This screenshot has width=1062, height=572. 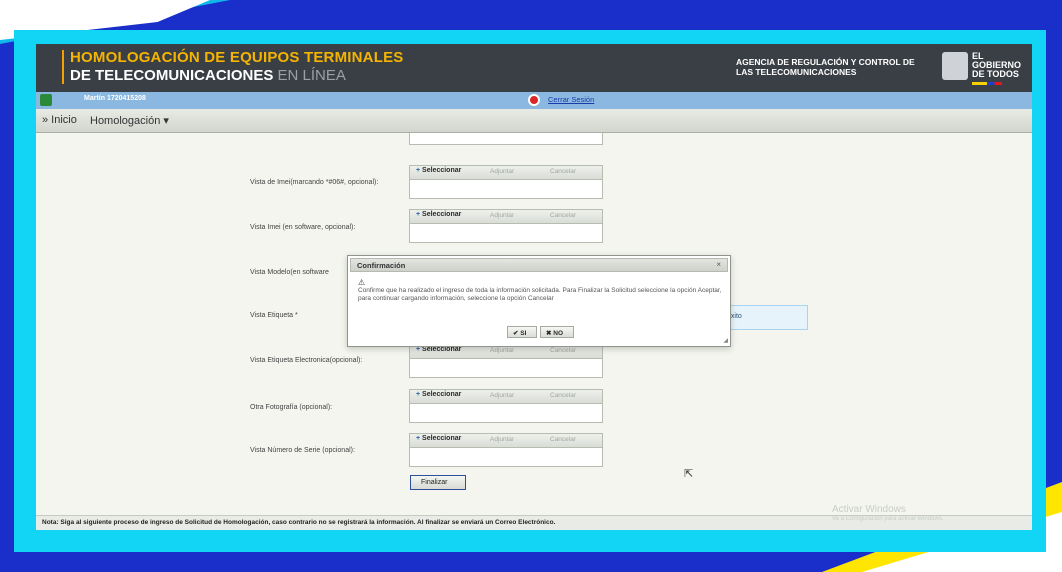 I want to click on mouse-cursor-icon: ⇱, so click(x=689, y=474).